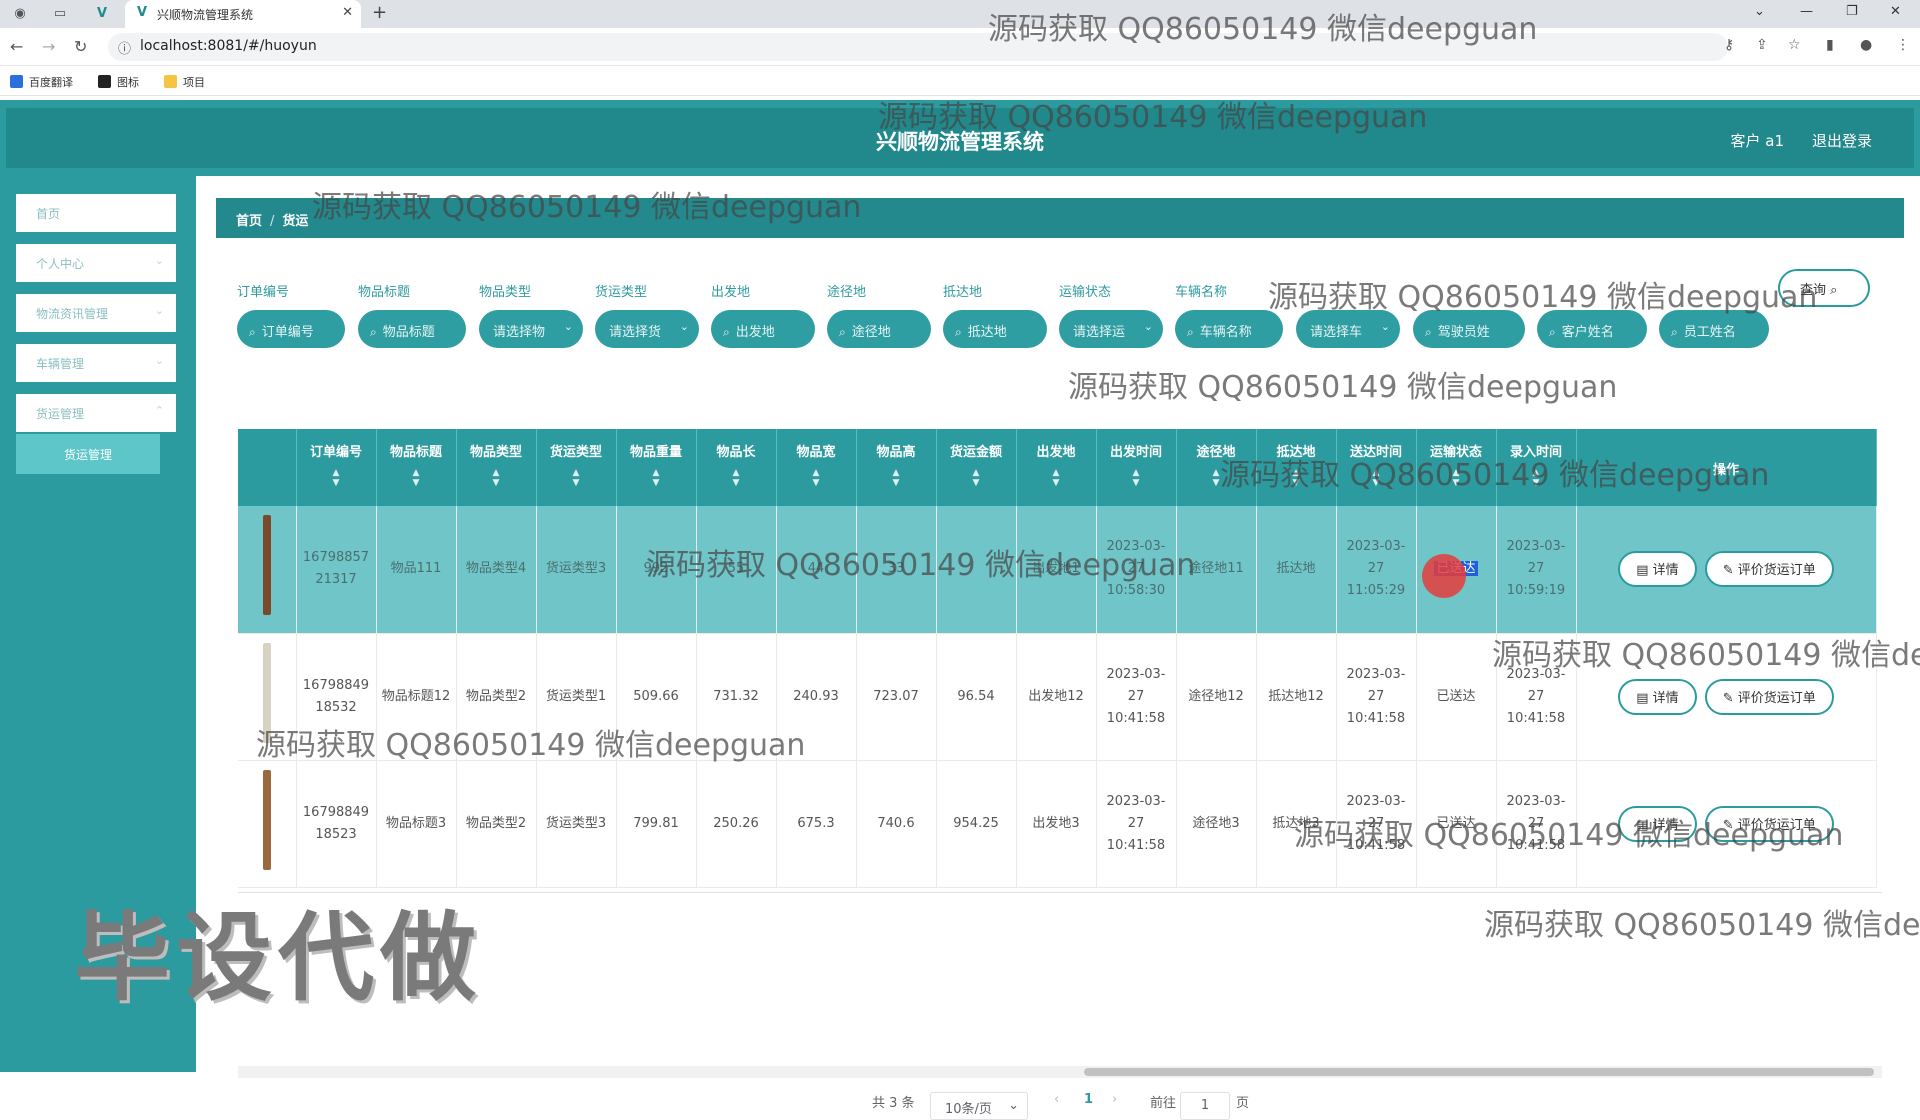  What do you see at coordinates (291, 329) in the screenshot?
I see `order-number-input: ⌕ 订单编号` at bounding box center [291, 329].